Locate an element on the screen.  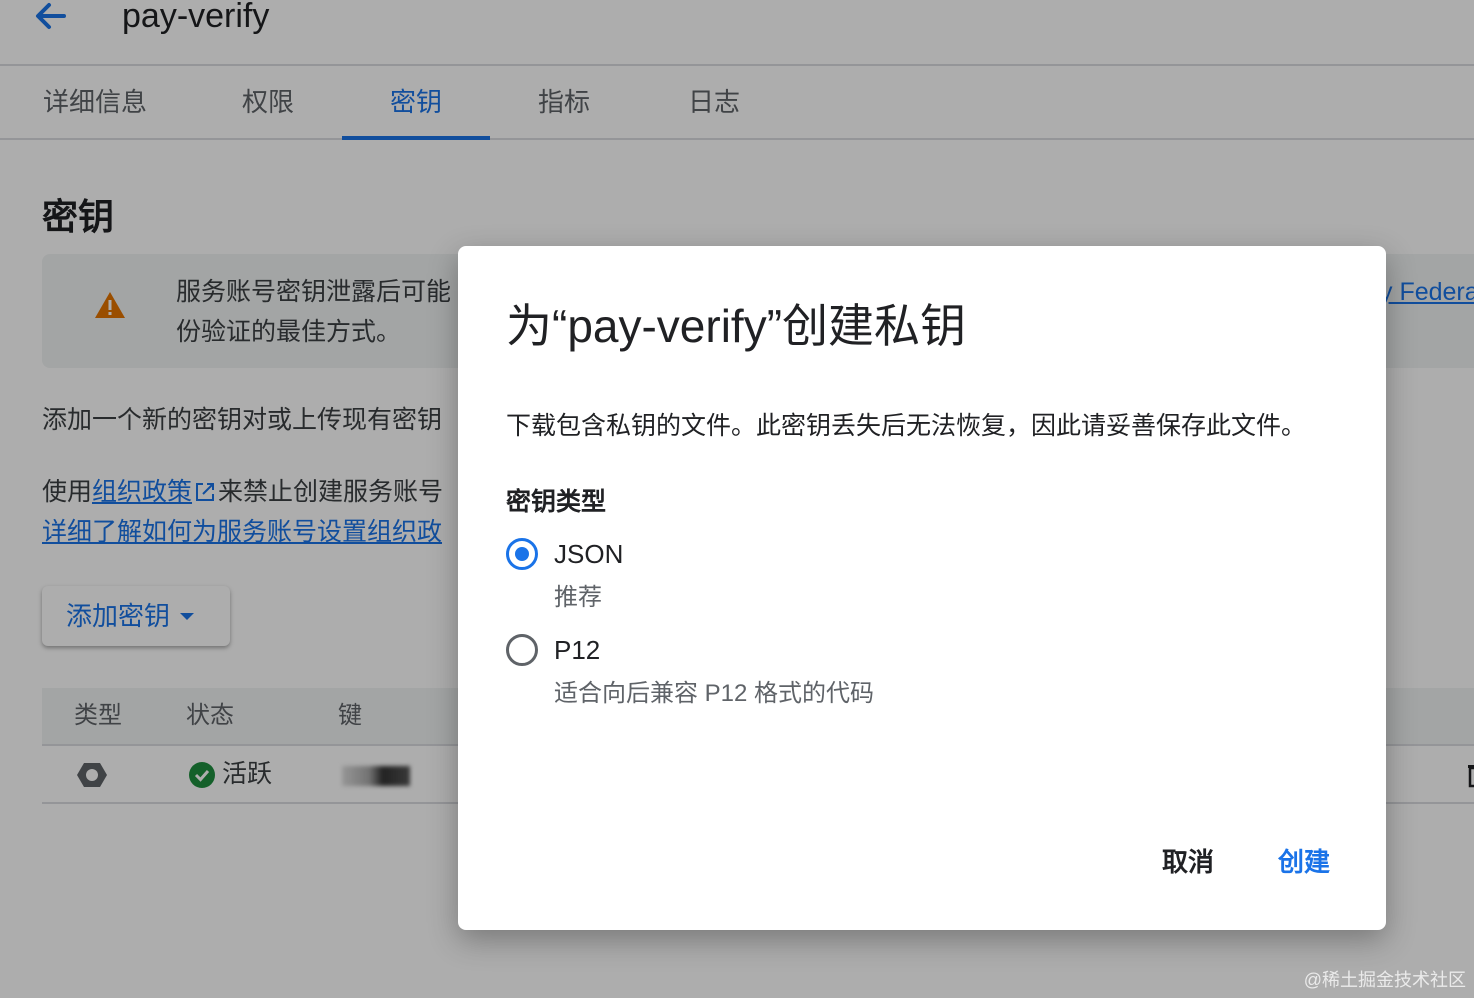
radio-p12 is located at coordinates (522, 650).